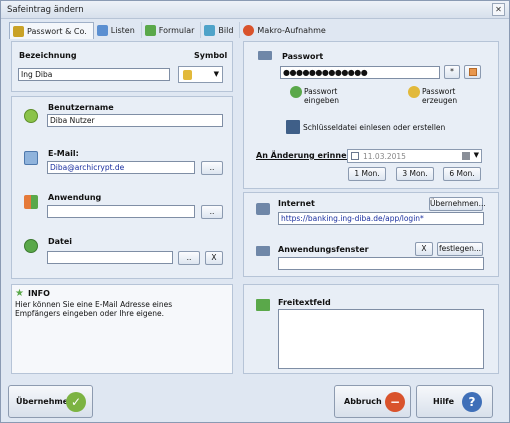  What do you see at coordinates (381, 263) in the screenshot?
I see `anwendungsfenster-input` at bounding box center [381, 263].